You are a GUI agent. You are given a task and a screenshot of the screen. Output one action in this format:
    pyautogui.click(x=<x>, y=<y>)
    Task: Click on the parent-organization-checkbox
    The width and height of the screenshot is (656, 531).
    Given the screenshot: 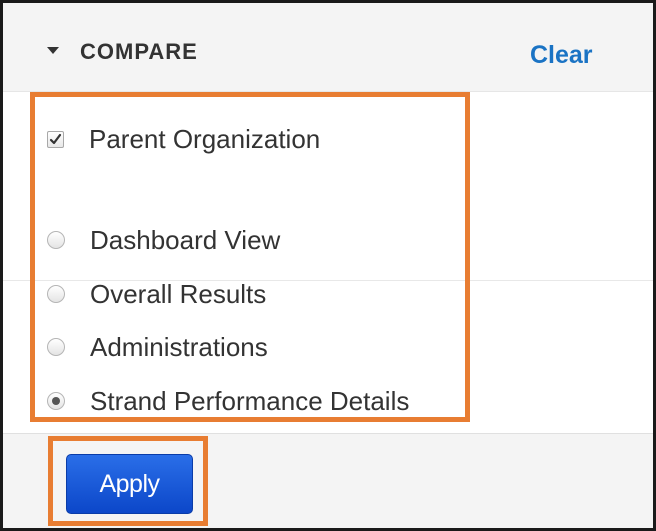 What is the action you would take?
    pyautogui.click(x=55, y=139)
    